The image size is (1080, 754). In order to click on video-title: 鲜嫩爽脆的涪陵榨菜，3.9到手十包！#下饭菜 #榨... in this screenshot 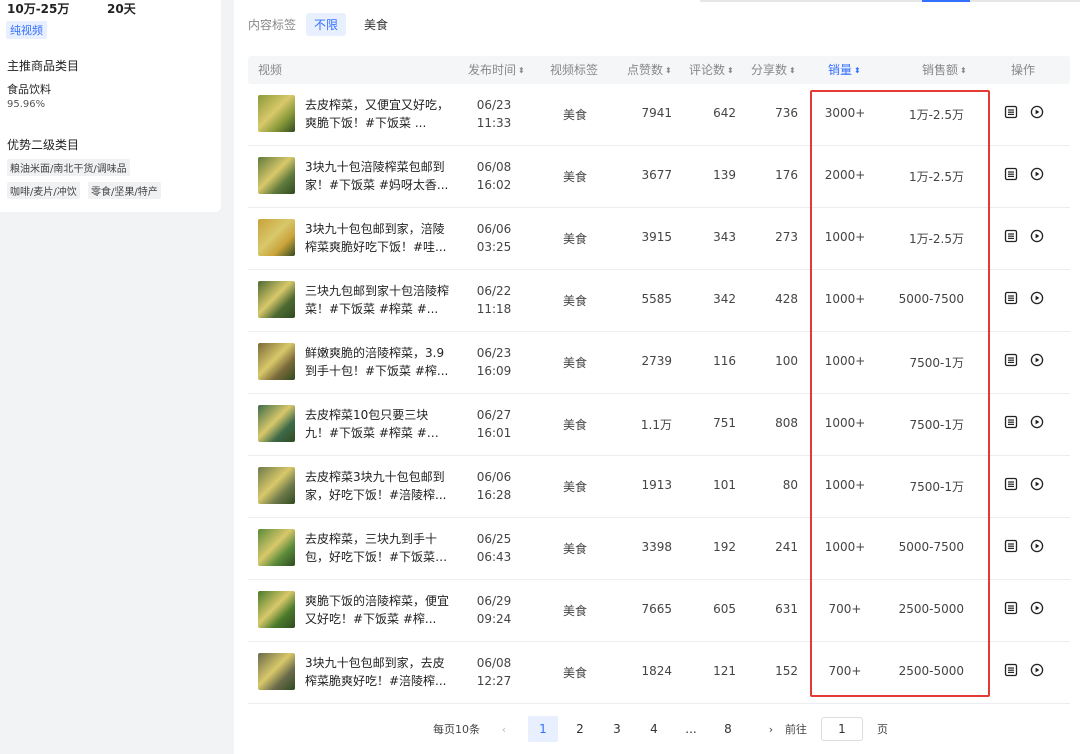, I will do `click(377, 362)`.